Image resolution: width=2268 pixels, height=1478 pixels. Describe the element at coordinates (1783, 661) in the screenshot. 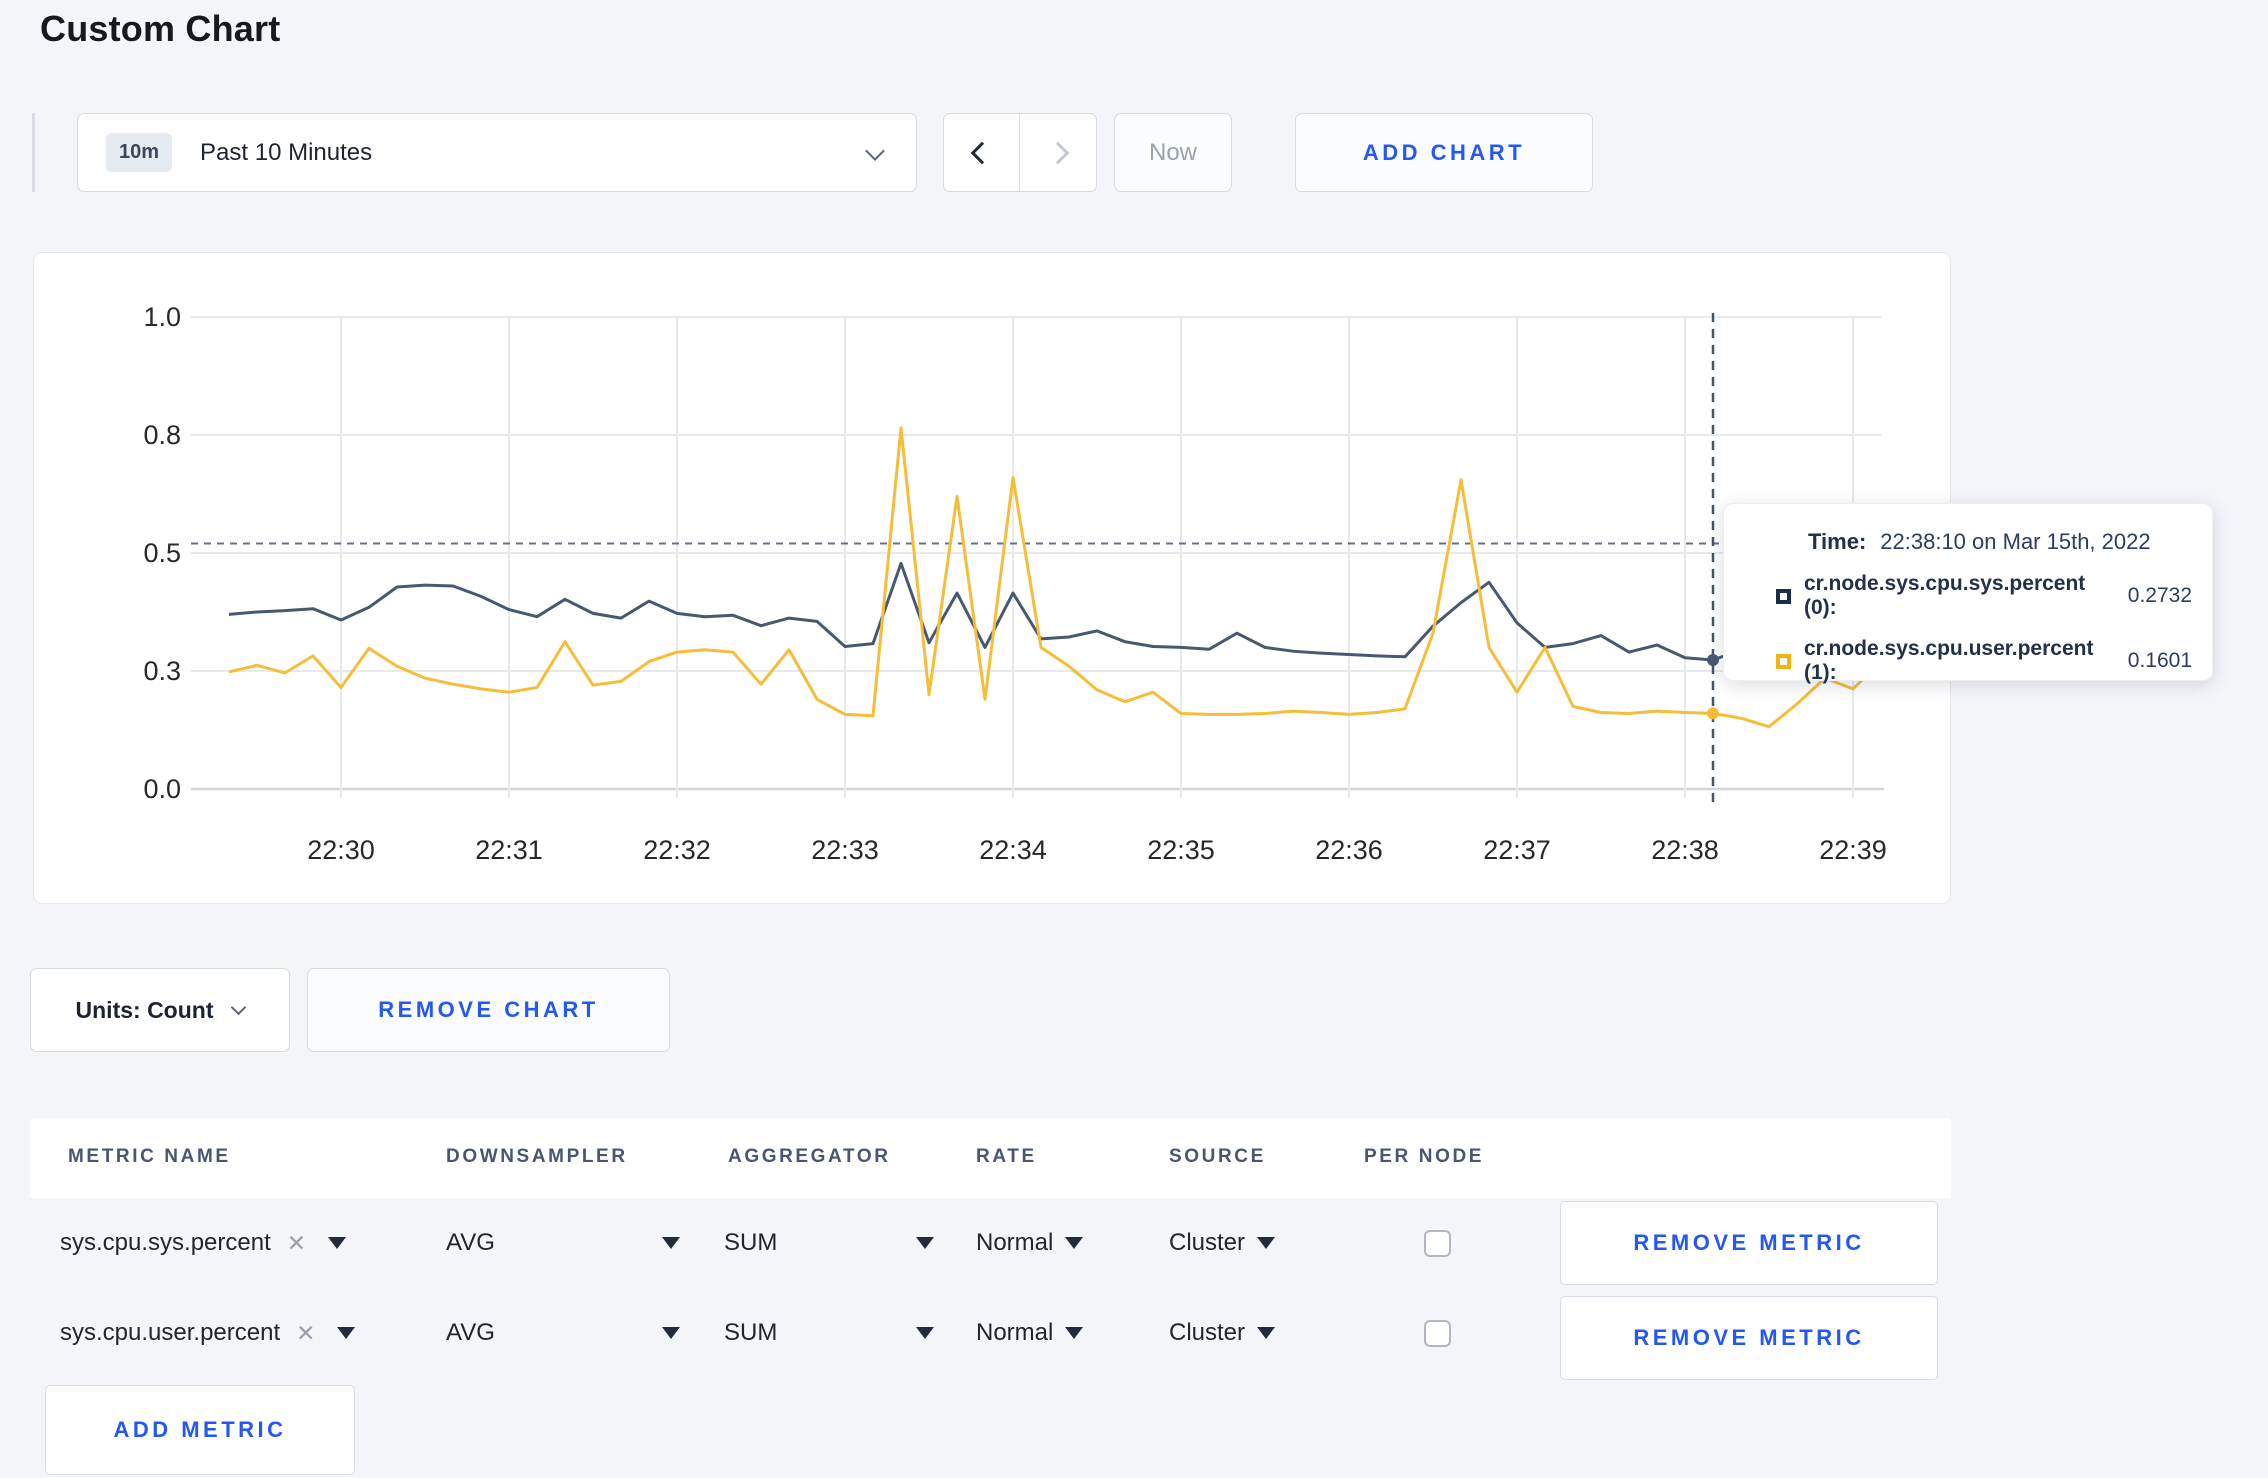

I see `user-series-swatch-icon` at that location.